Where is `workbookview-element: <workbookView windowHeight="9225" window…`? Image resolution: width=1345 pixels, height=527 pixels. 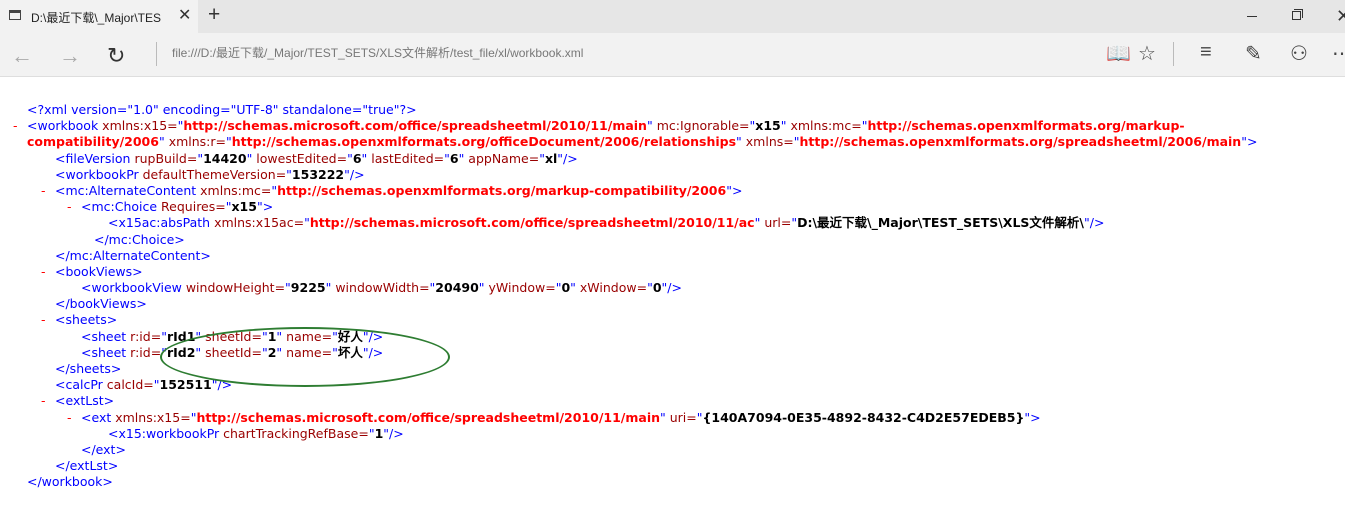 workbookview-element: <workbookView windowHeight="9225" window… is located at coordinates (381, 288).